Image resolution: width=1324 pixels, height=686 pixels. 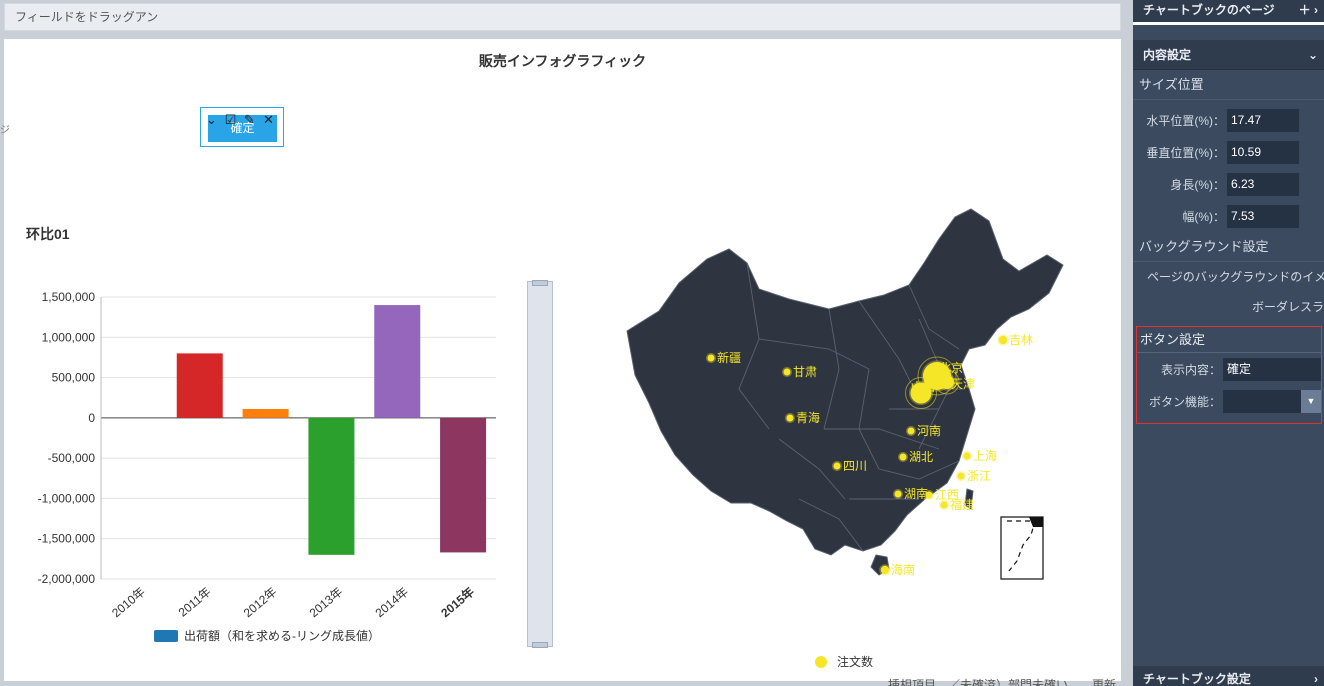 What do you see at coordinates (5, 130) in the screenshot?
I see `left-edge-text: ジ` at bounding box center [5, 130].